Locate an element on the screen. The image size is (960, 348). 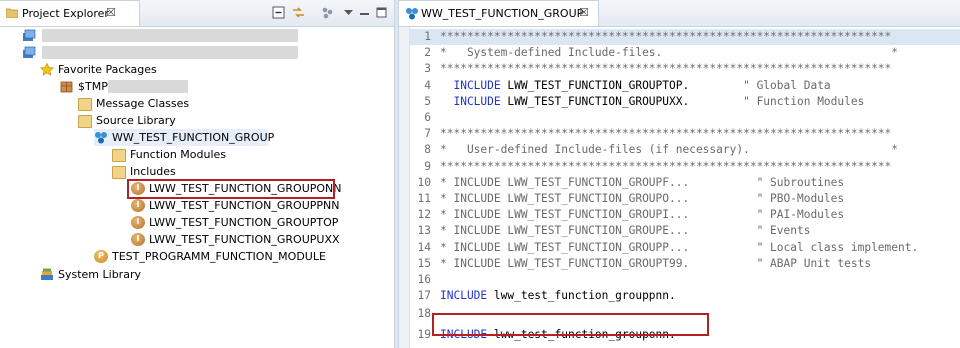
code-line: 16 is located at coordinates (684, 280).